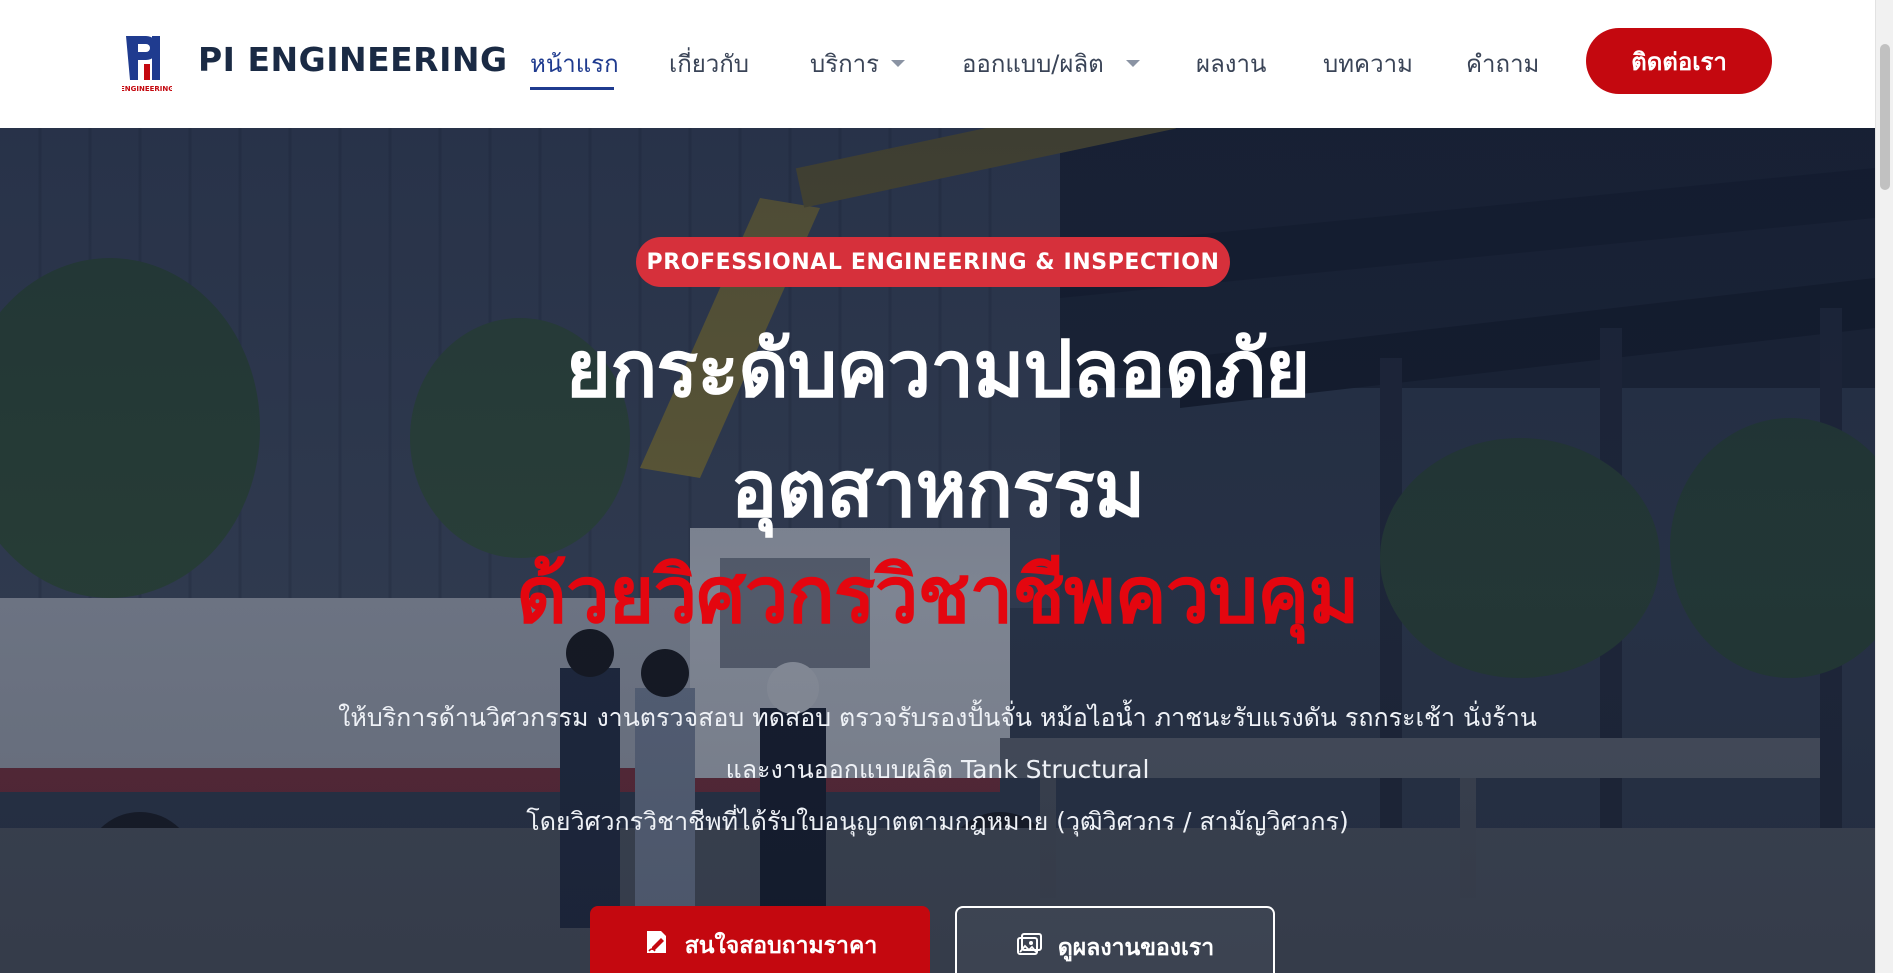 Image resolution: width=1893 pixels, height=973 pixels. Describe the element at coordinates (572, 88) in the screenshot. I see `nav-active-indicator` at that location.